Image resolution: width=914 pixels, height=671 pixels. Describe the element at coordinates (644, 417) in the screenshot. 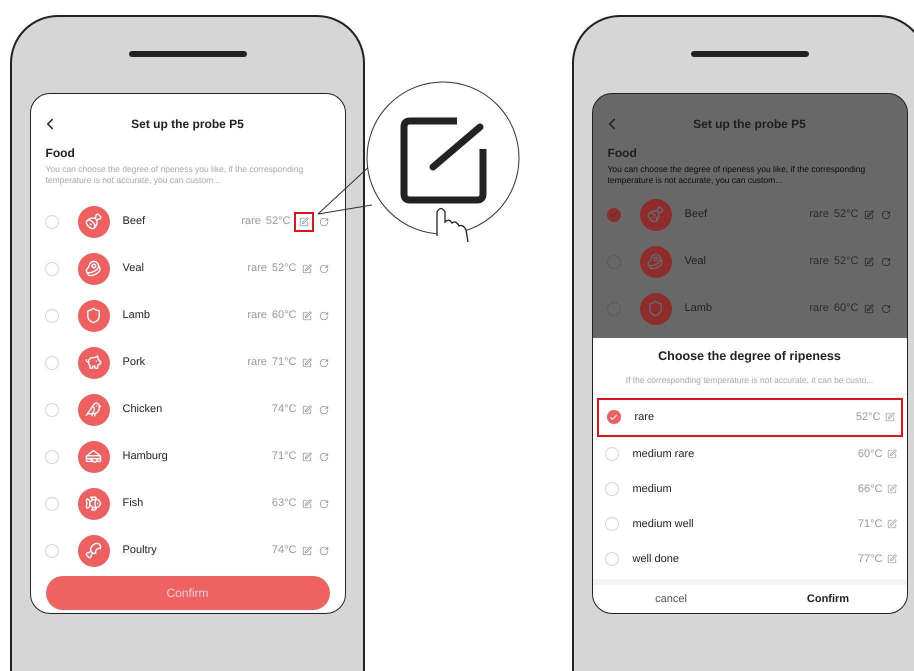

I see `ripeness-option: rare` at that location.